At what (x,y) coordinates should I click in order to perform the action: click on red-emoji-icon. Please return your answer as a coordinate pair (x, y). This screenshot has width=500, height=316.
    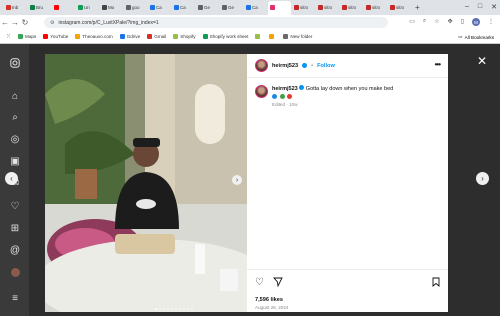
    Looking at the image, I should click on (290, 96).